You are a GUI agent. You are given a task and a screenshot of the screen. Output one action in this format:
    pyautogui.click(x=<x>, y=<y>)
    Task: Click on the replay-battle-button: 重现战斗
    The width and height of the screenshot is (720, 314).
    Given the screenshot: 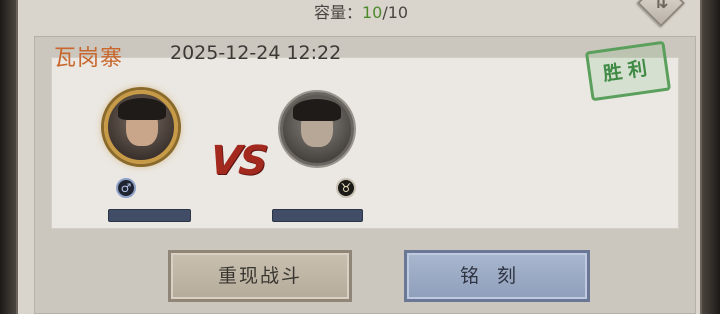 What is the action you would take?
    pyautogui.click(x=260, y=276)
    